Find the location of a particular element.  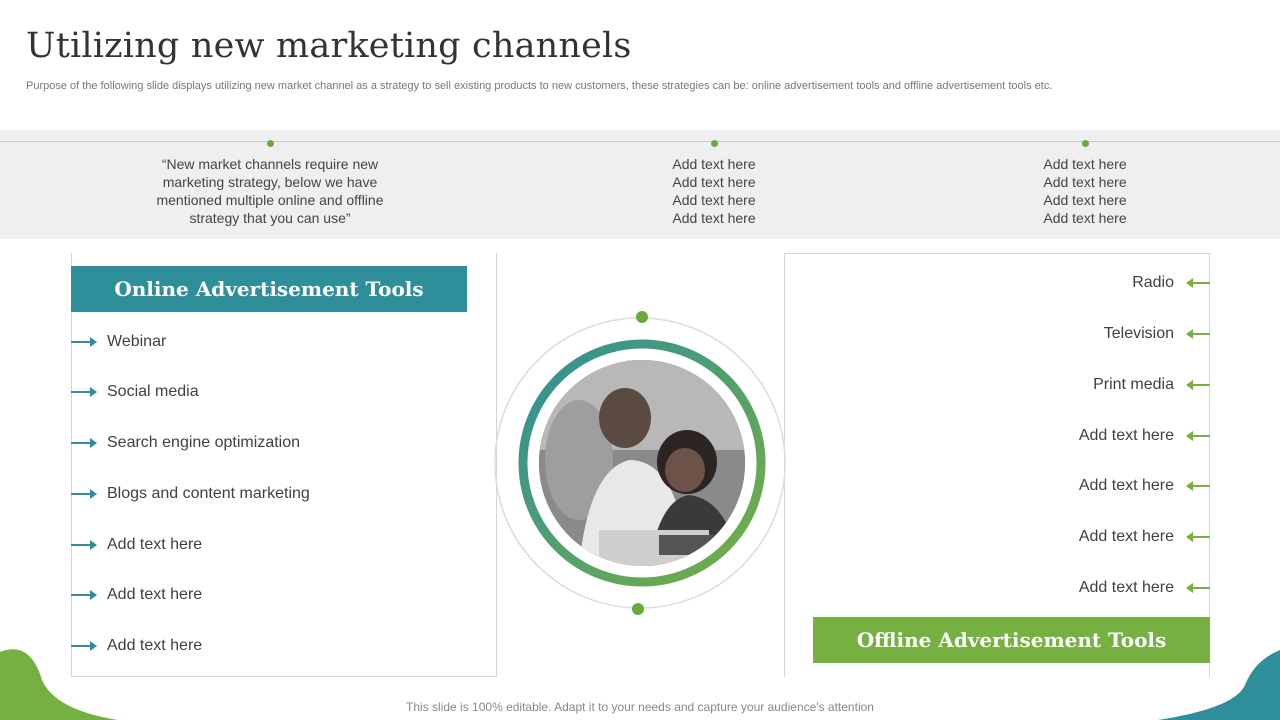

team-photo is located at coordinates (642, 463).